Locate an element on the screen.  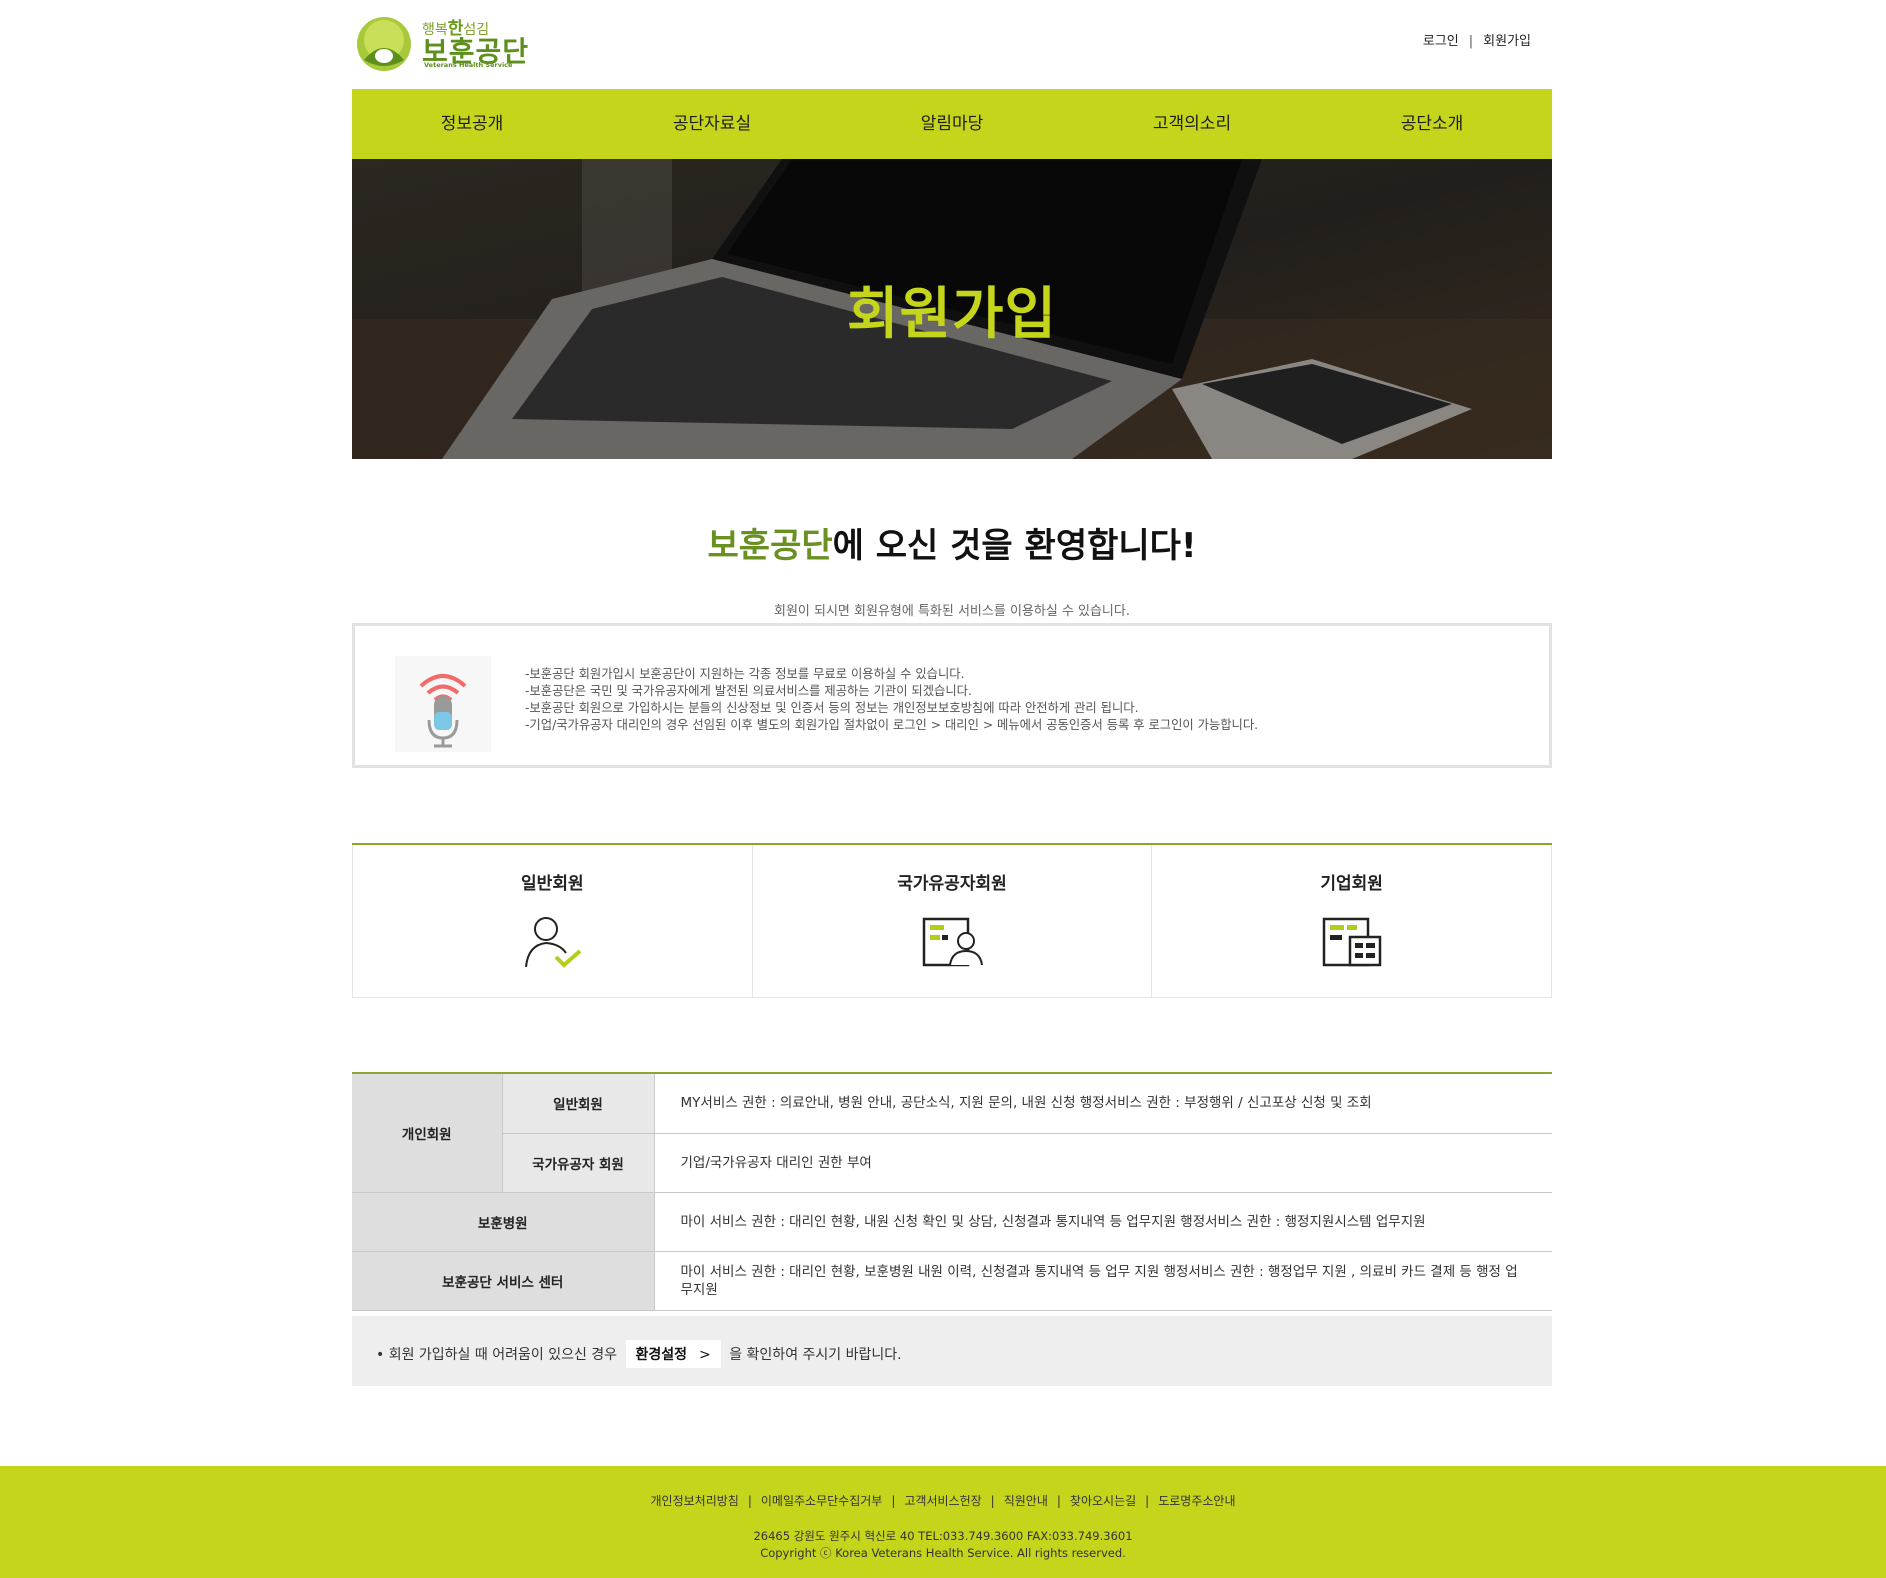
hero-banner: 회원가입 is located at coordinates (952, 309).